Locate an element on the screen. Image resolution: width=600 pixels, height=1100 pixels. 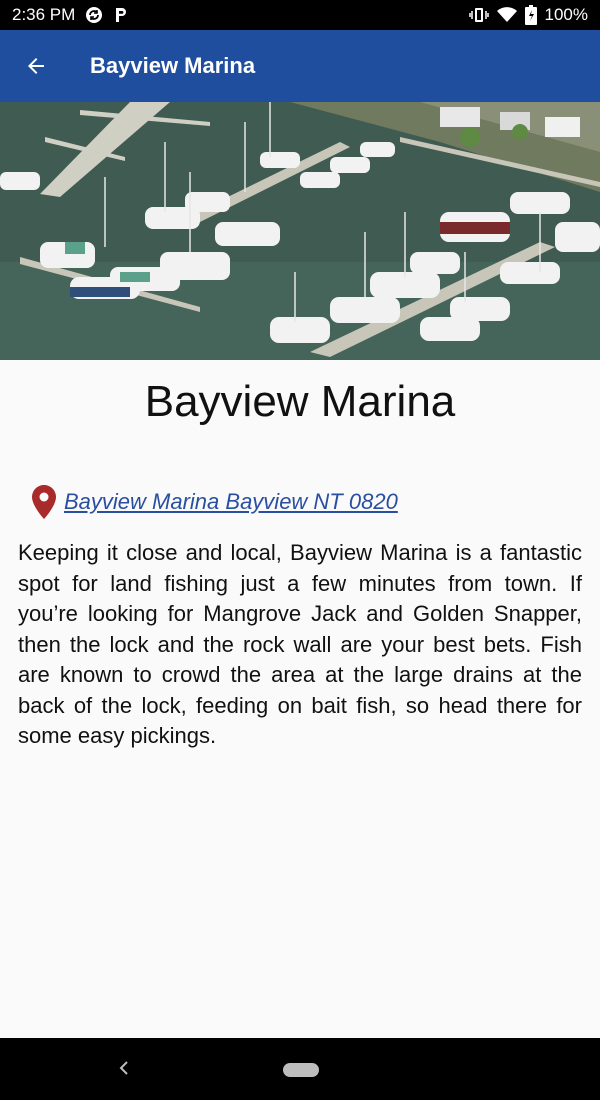
system-nav-bar is located at coordinates (300, 1069).